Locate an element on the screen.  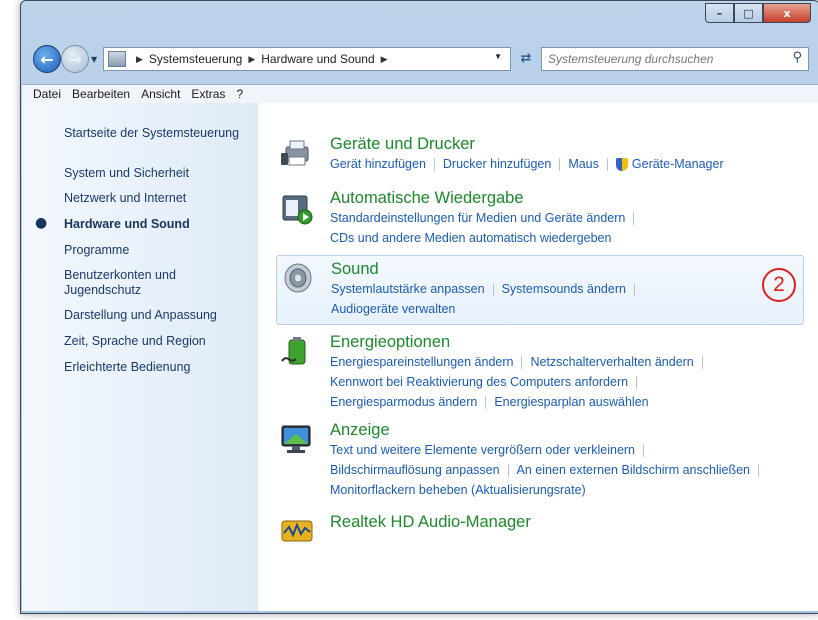
breadcrumb-item-hardware-und-sound: Hardware und Sound is located at coordinates (317, 59).